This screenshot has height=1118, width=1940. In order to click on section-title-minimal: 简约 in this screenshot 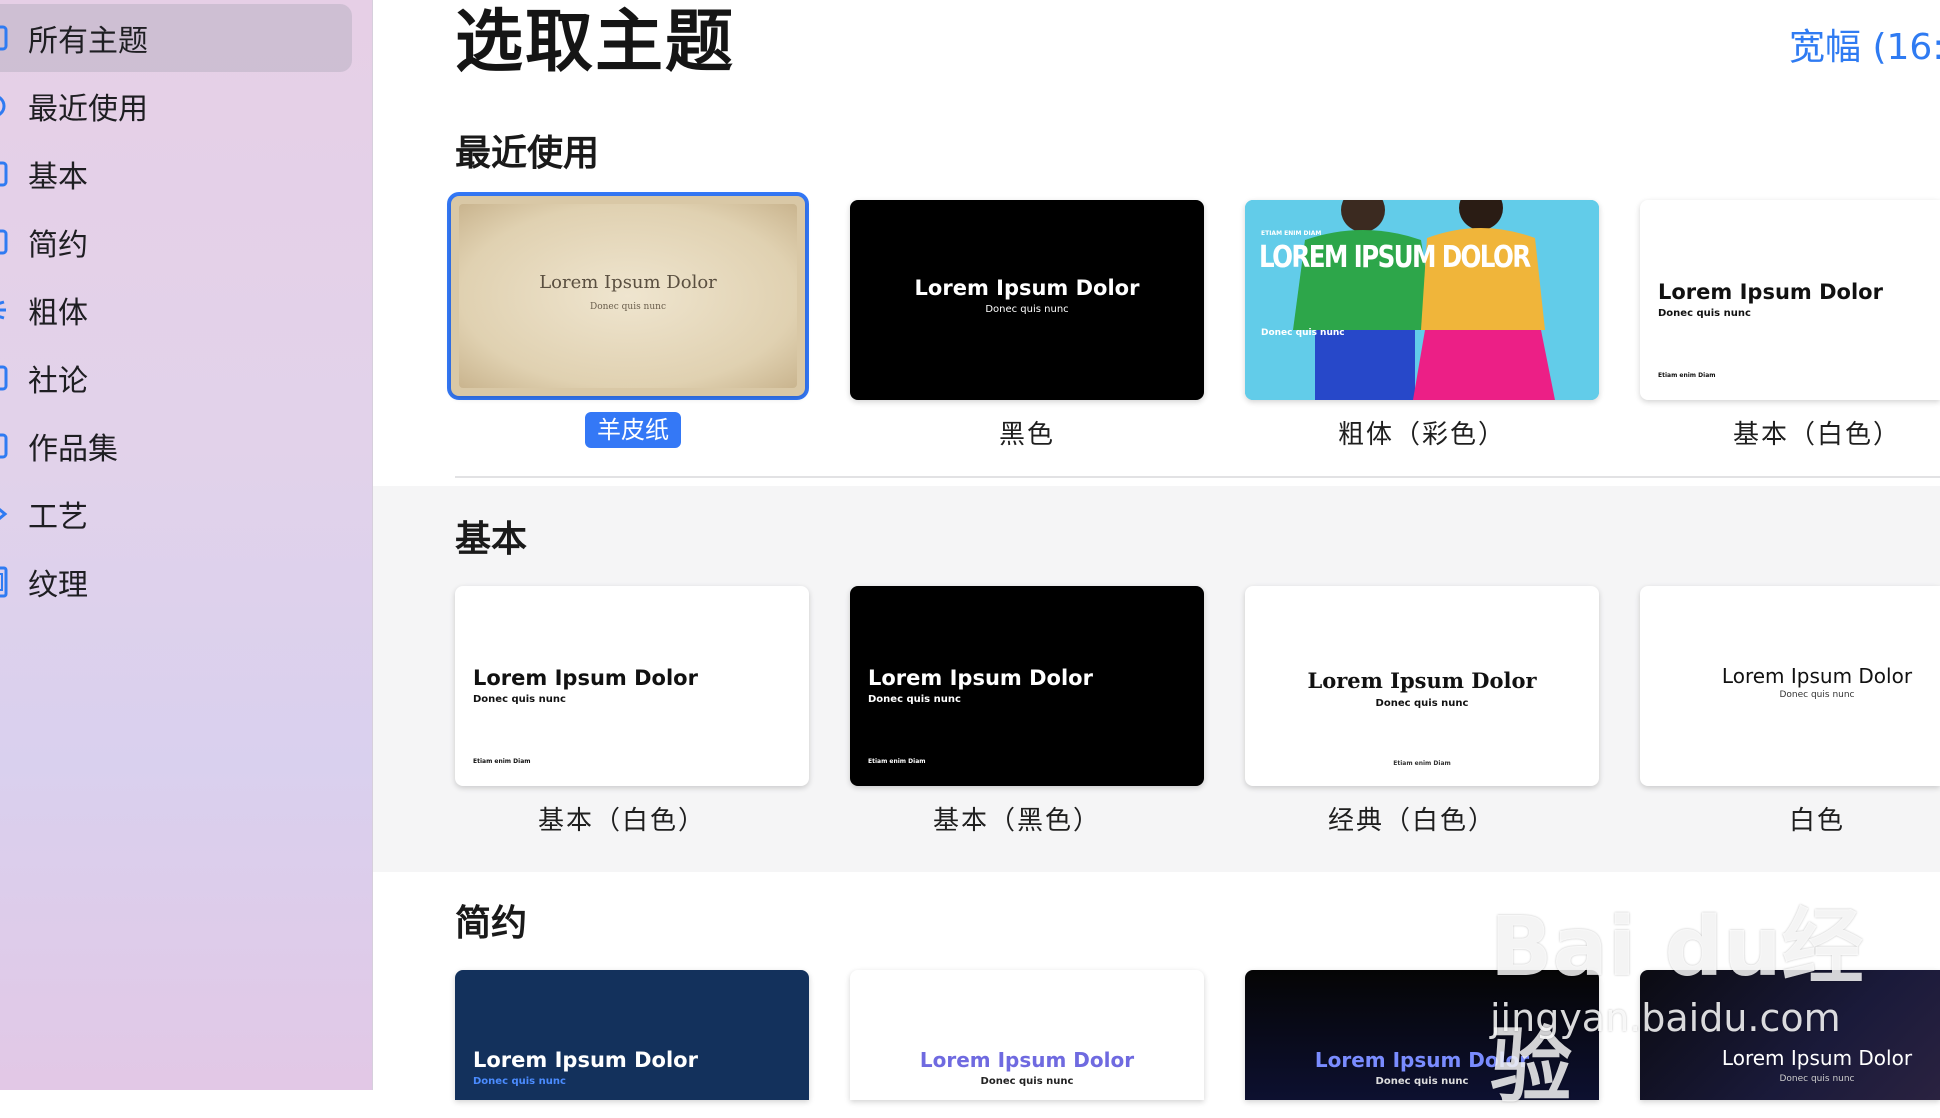, I will do `click(491, 923)`.